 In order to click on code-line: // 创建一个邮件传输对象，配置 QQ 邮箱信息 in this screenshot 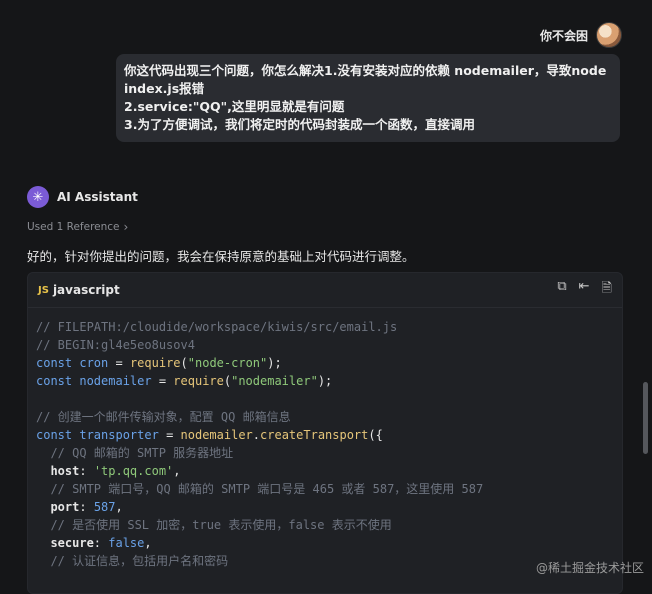, I will do `click(325, 417)`.